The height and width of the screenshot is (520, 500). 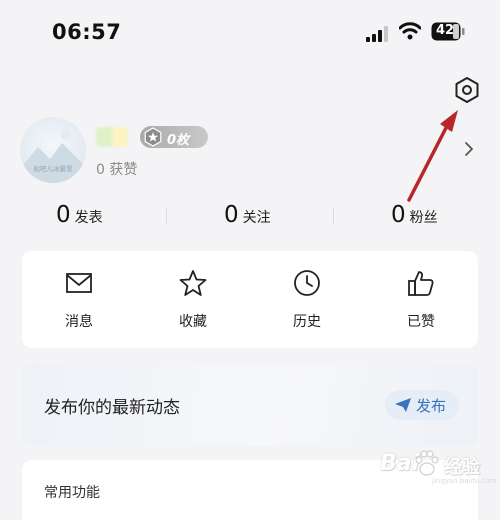 I want to click on star-icon, so click(x=193, y=283).